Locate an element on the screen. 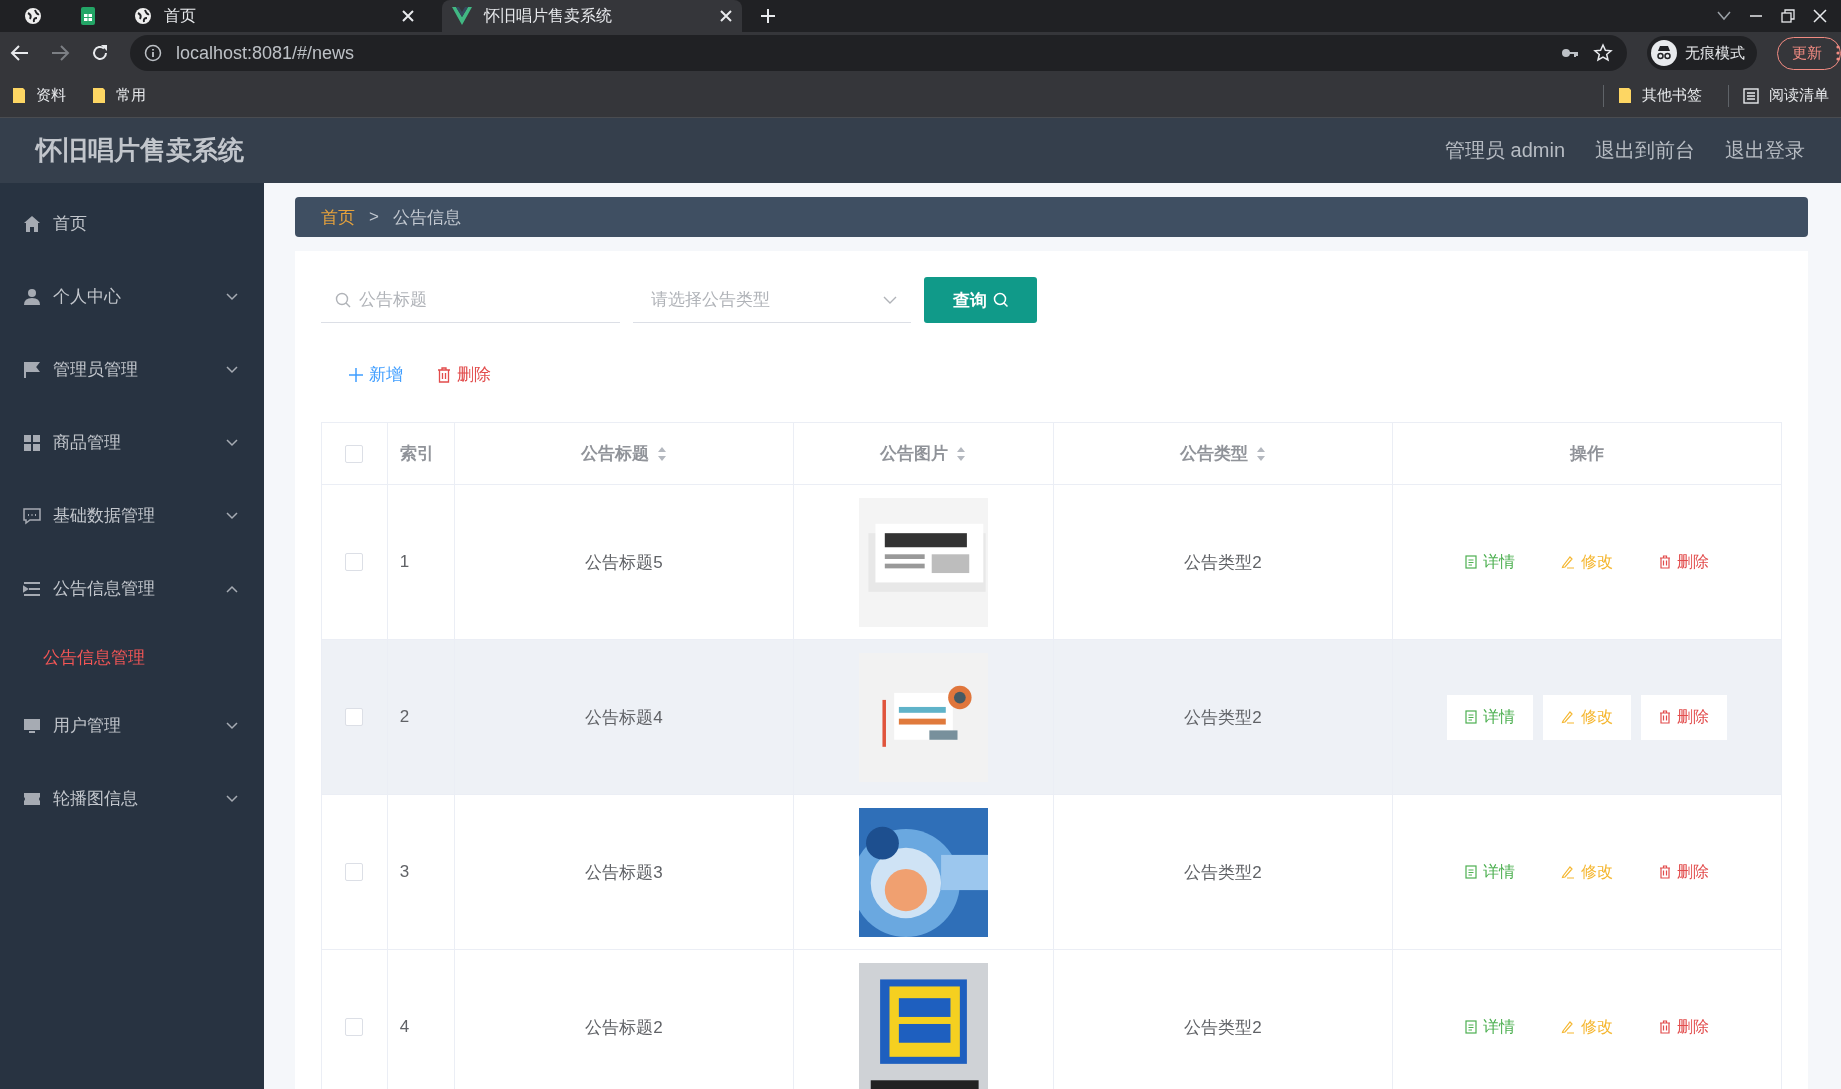 This screenshot has height=1089, width=1841. back-icon is located at coordinates (20, 53).